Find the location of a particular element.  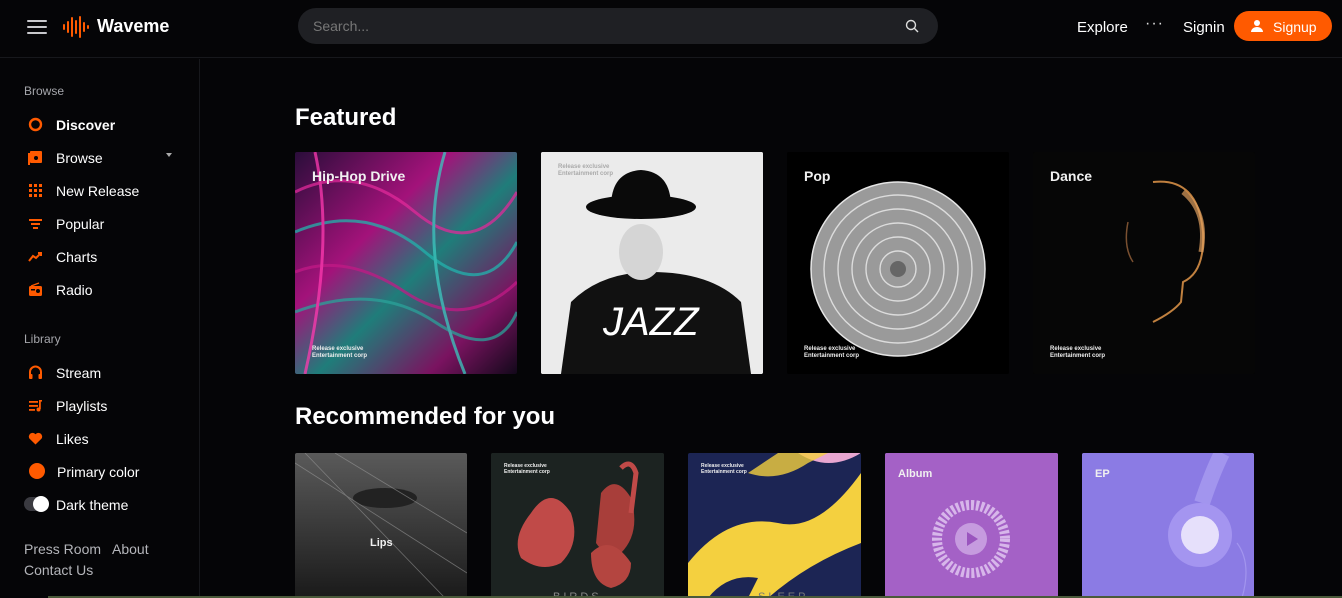

browse-icon is located at coordinates (35, 158).